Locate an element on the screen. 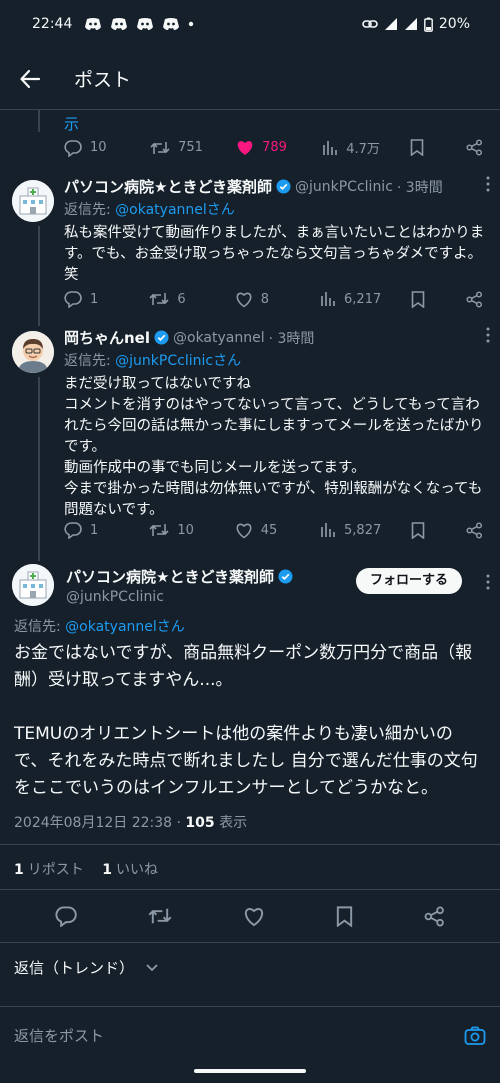 The width and height of the screenshot is (500, 1083). tweet-actions: 1 6 8 6,217 is located at coordinates (275, 299).